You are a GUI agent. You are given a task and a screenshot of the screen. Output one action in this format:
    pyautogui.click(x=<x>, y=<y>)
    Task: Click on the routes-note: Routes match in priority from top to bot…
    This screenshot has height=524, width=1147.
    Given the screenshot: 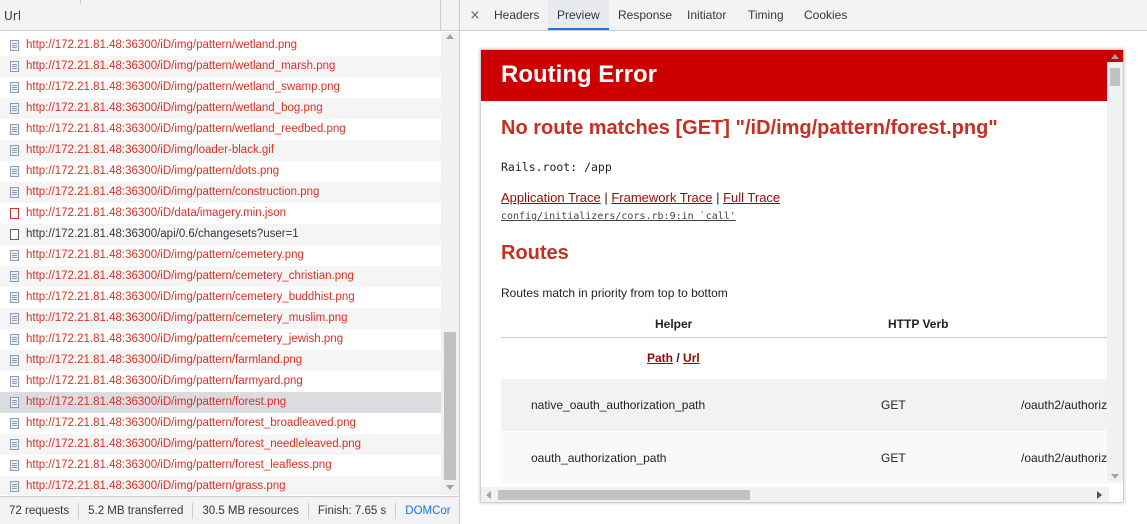 What is the action you would take?
    pyautogui.click(x=614, y=293)
    